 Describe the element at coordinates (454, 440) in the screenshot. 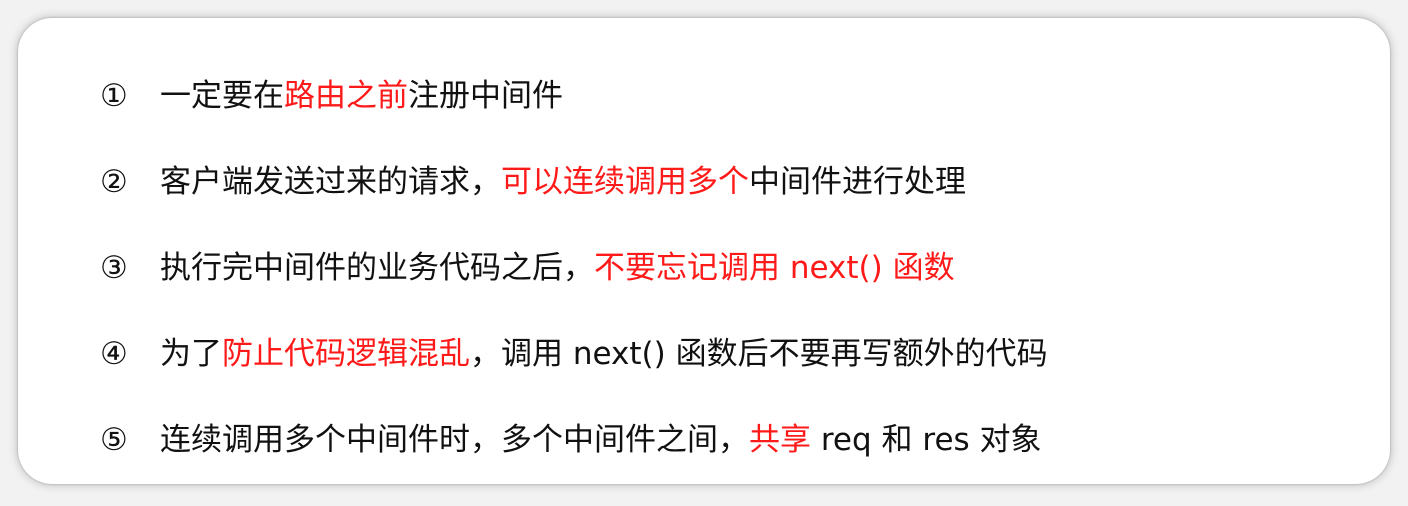

I see `text-segment: 连续调用多个中间件时，多个中间件之间，` at that location.